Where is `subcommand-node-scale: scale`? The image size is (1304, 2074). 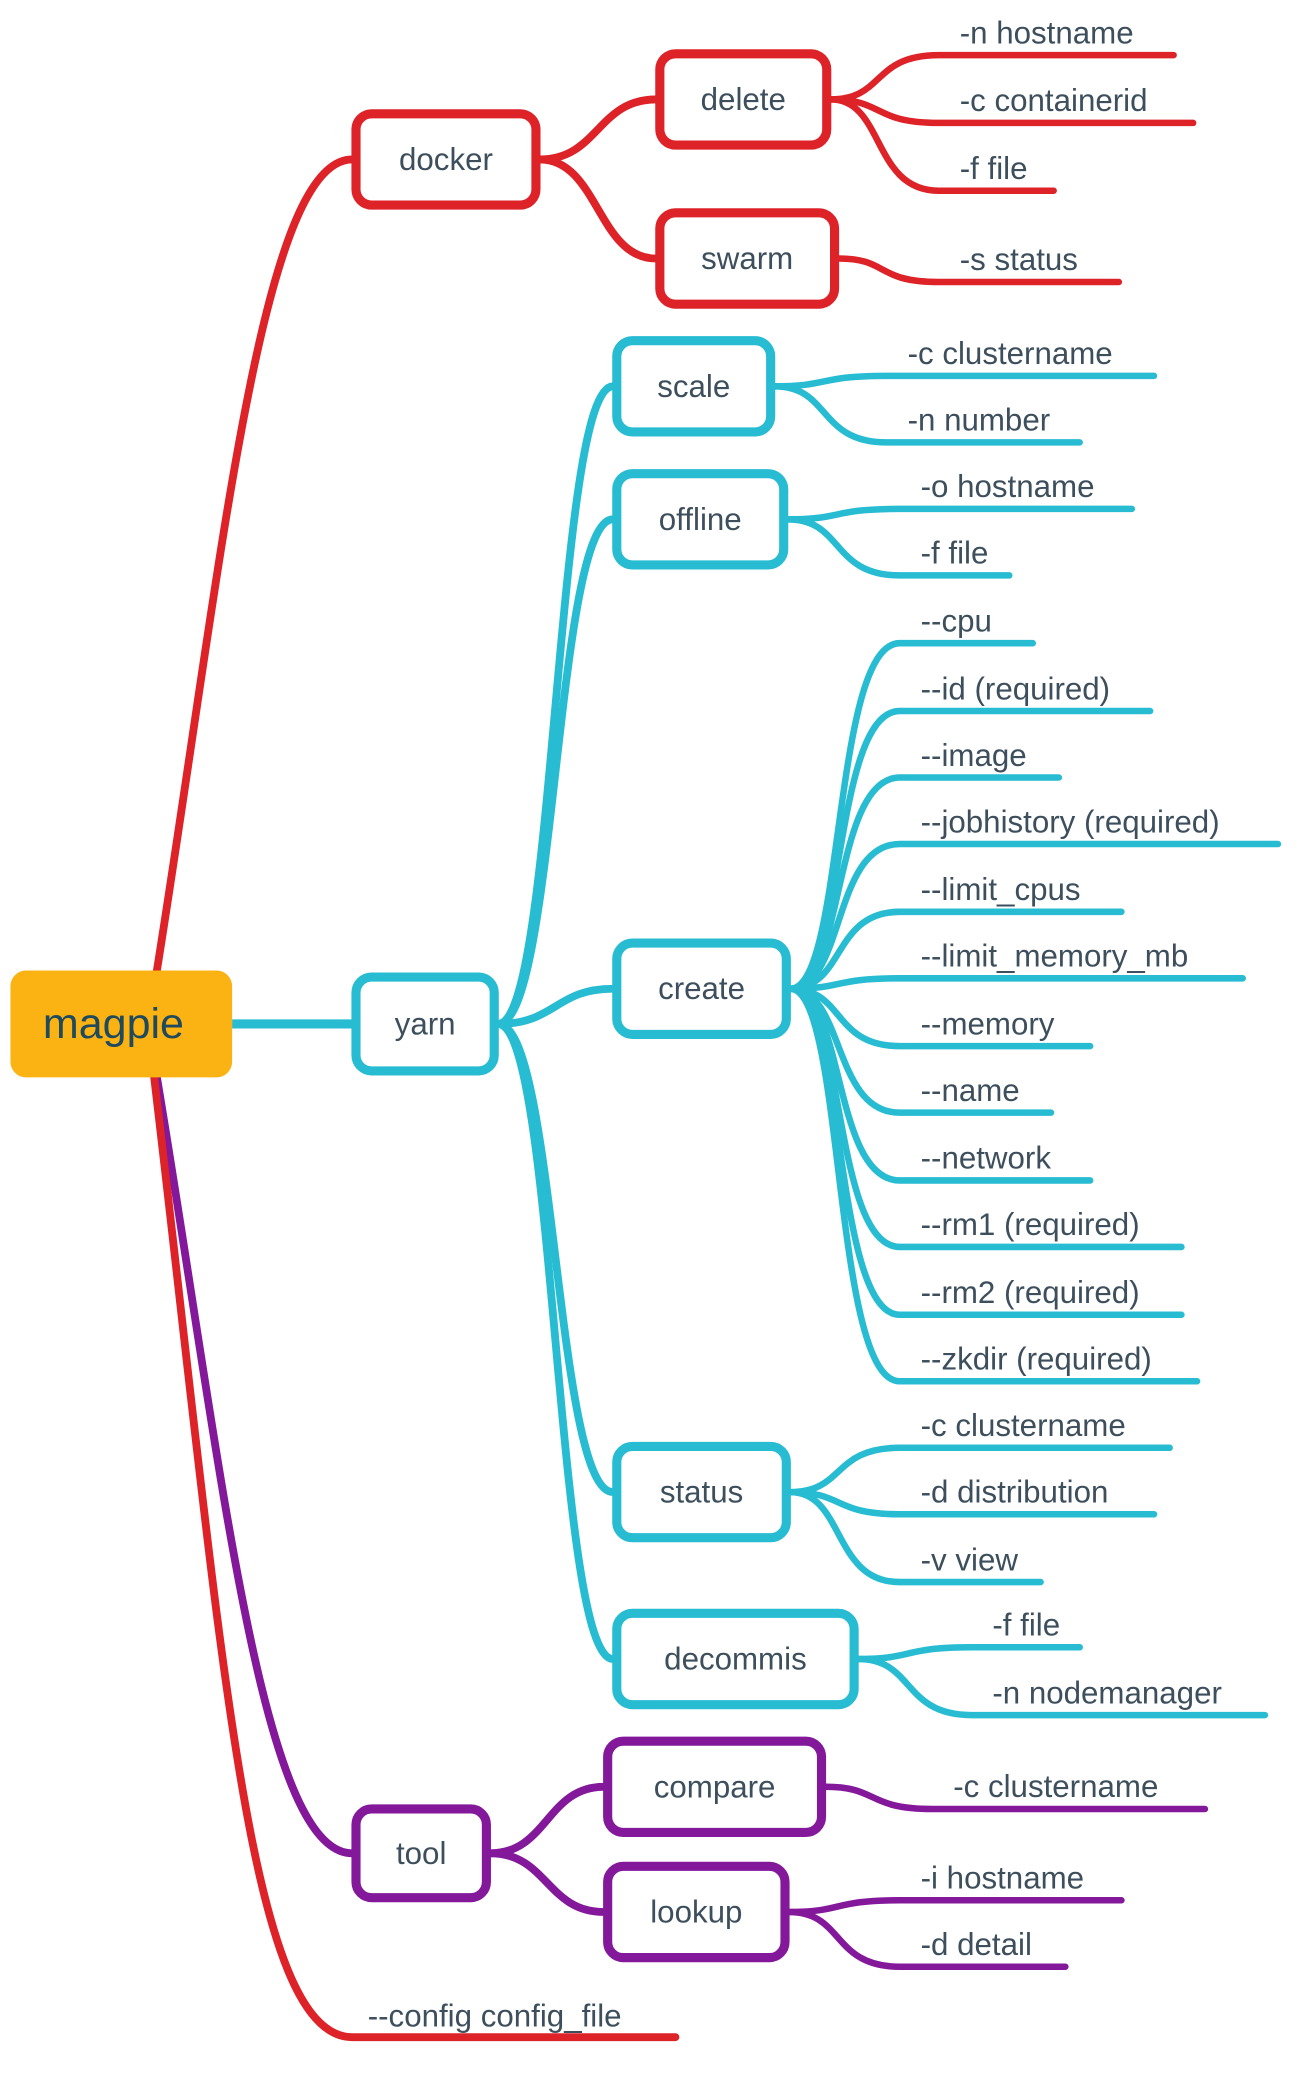 subcommand-node-scale: scale is located at coordinates (694, 386).